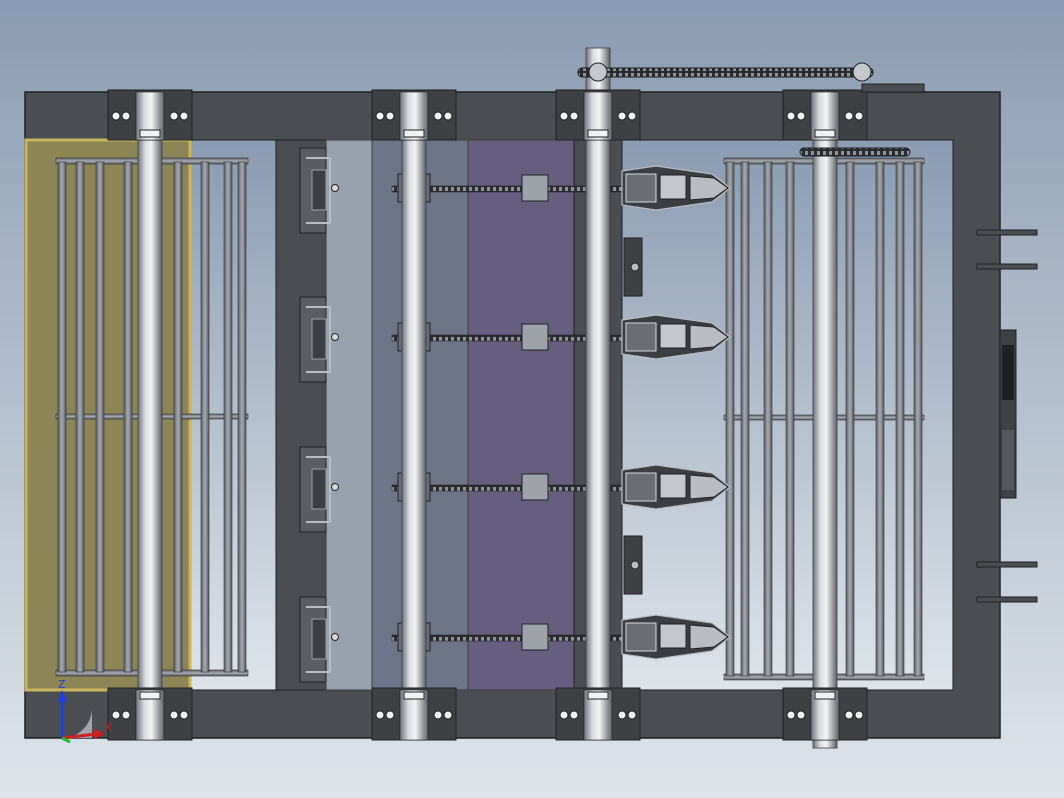 The image size is (1064, 798). What do you see at coordinates (108, 727) in the screenshot?
I see `x-axis-label: X` at bounding box center [108, 727].